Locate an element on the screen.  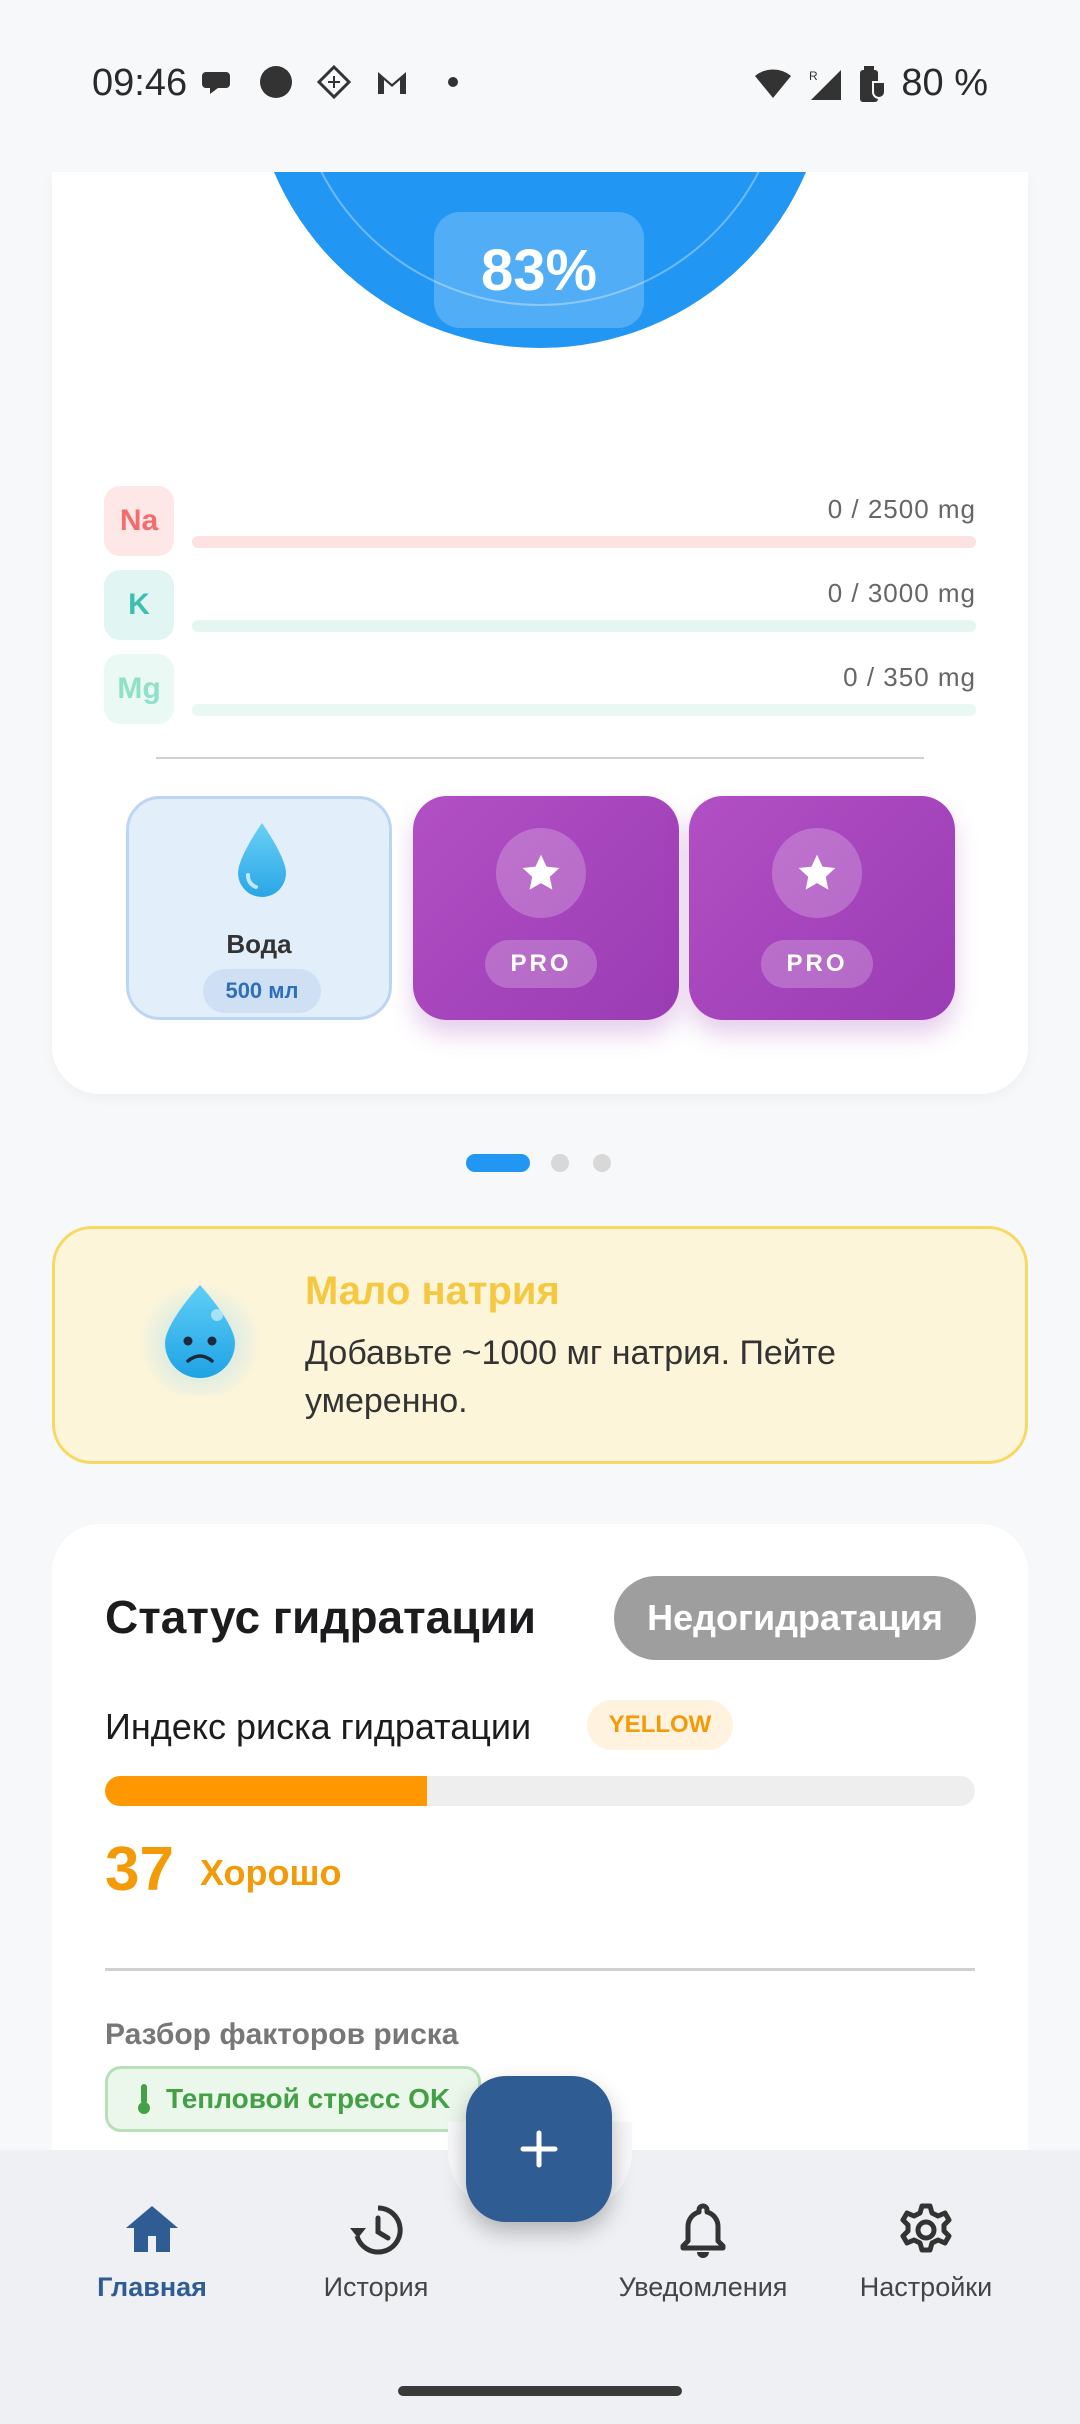
mineral-value-mg: 0 / 350 mg is located at coordinates (909, 677).